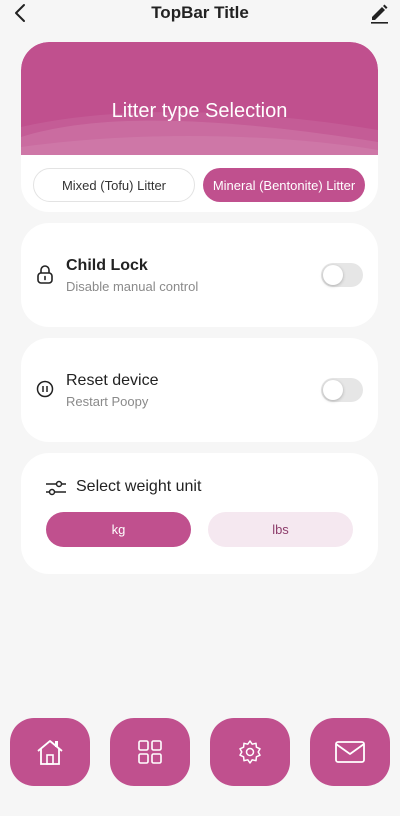 The width and height of the screenshot is (400, 816). I want to click on reset-device-title: Reset device, so click(112, 380).